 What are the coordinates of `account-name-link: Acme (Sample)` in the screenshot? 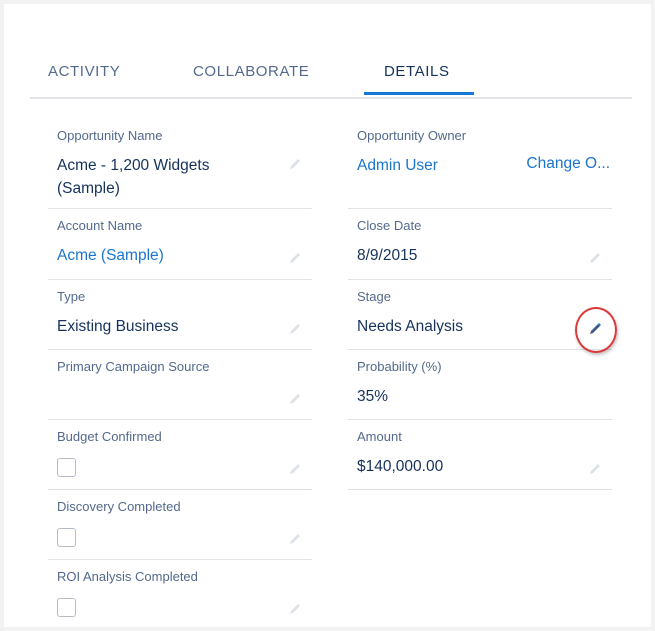 It's located at (157, 255).